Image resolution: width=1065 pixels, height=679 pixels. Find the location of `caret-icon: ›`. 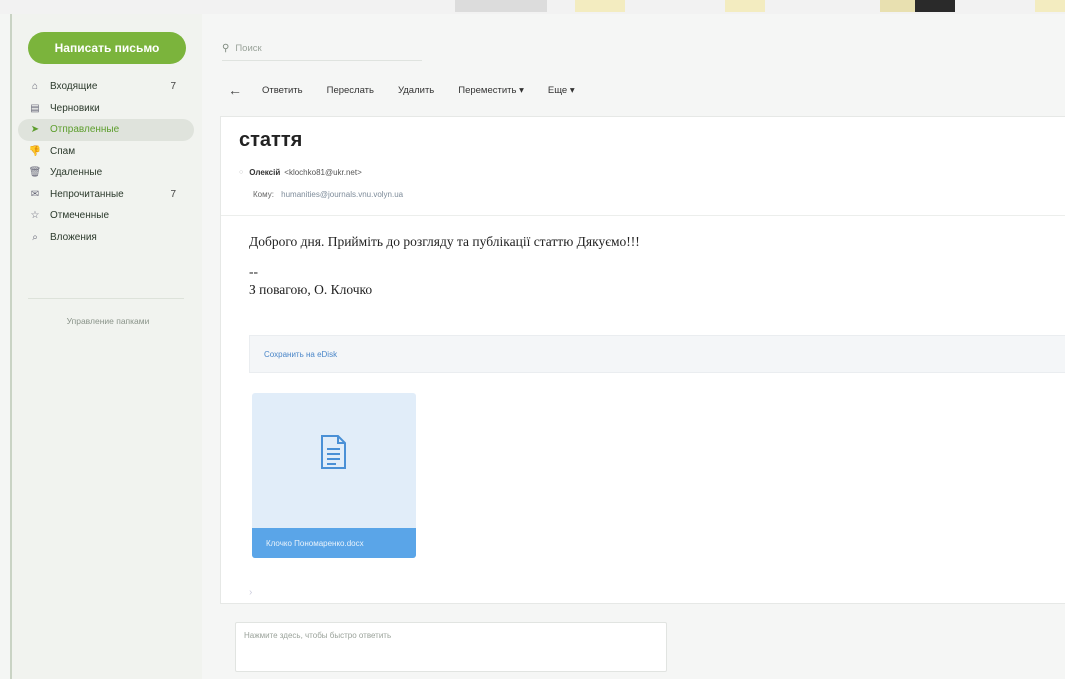

caret-icon: › is located at coordinates (251, 592).